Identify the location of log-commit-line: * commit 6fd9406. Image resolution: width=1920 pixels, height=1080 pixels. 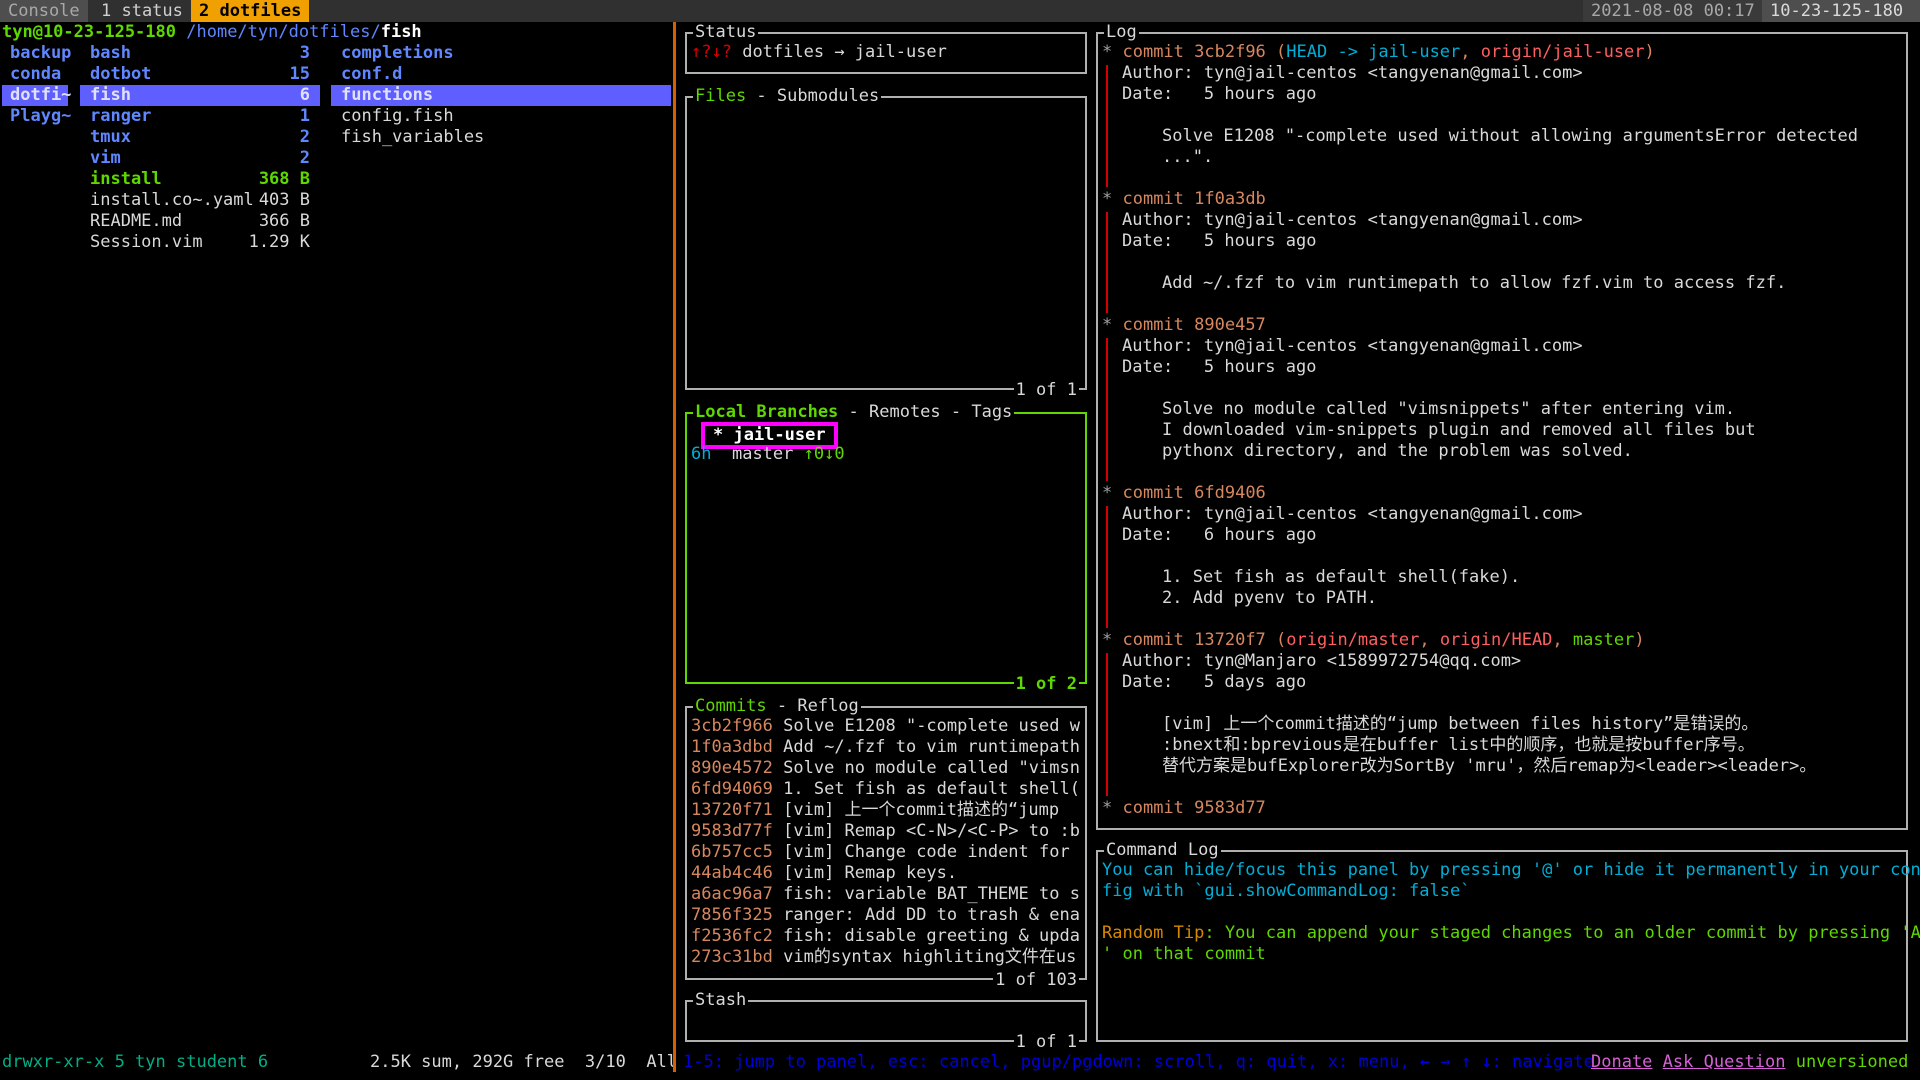
(1184, 493).